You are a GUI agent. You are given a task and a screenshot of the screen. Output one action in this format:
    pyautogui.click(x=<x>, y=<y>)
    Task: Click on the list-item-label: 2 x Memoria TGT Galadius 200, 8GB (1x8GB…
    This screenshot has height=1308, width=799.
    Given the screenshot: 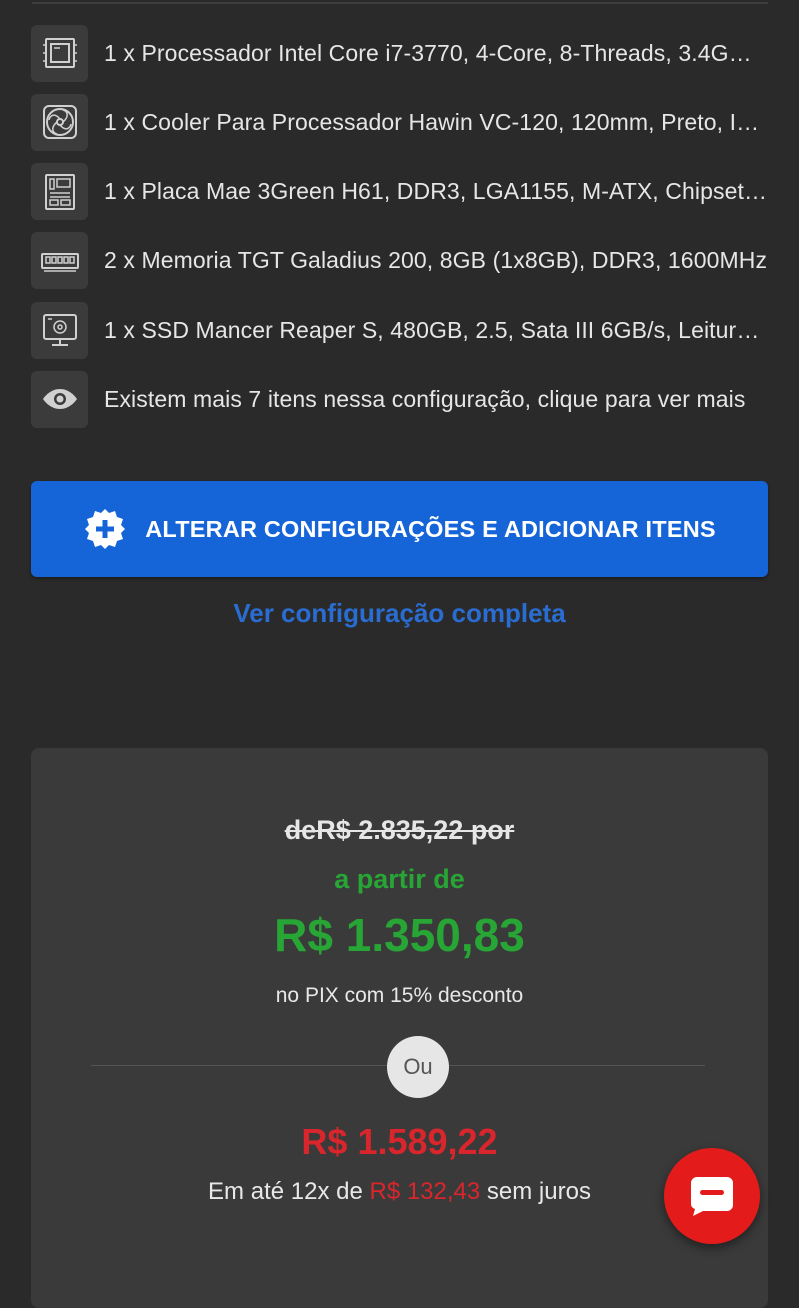 What is the action you would take?
    pyautogui.click(x=436, y=260)
    